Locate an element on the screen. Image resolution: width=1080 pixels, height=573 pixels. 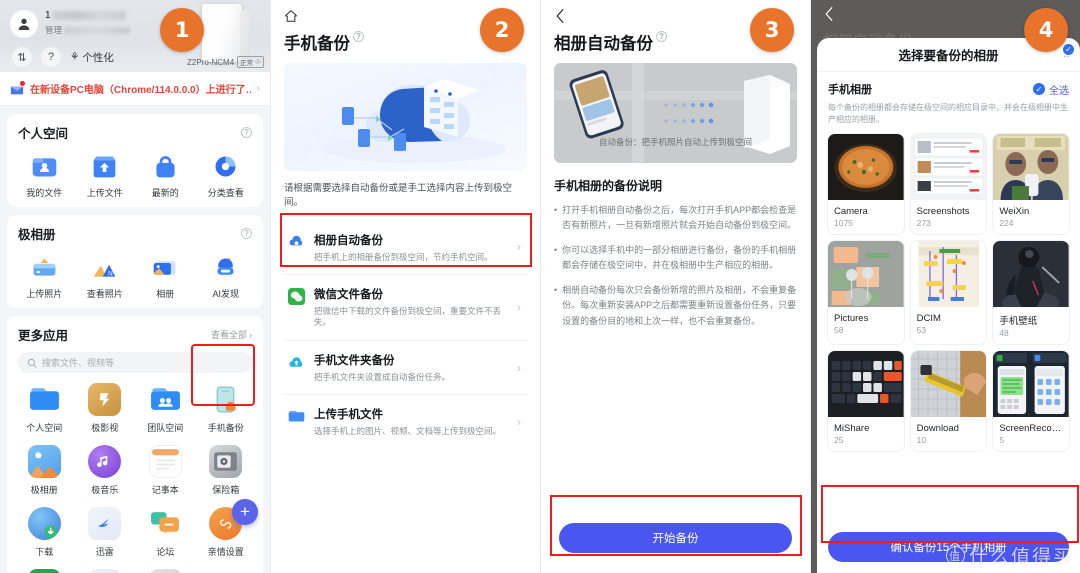
start-backup-wrap: 开始备份 is located at coordinates (675, 538).